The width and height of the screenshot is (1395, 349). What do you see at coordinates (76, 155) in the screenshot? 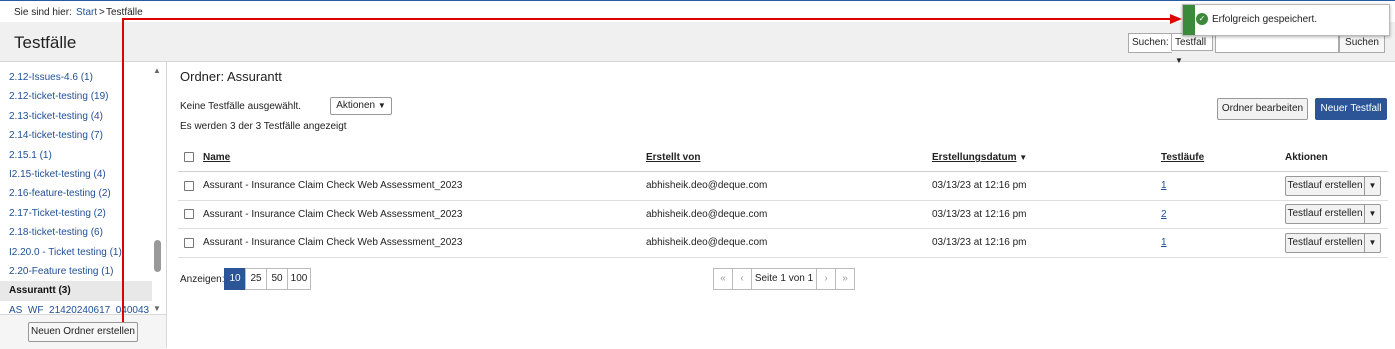
I see `folder-item: 2.15.1 (1)` at bounding box center [76, 155].